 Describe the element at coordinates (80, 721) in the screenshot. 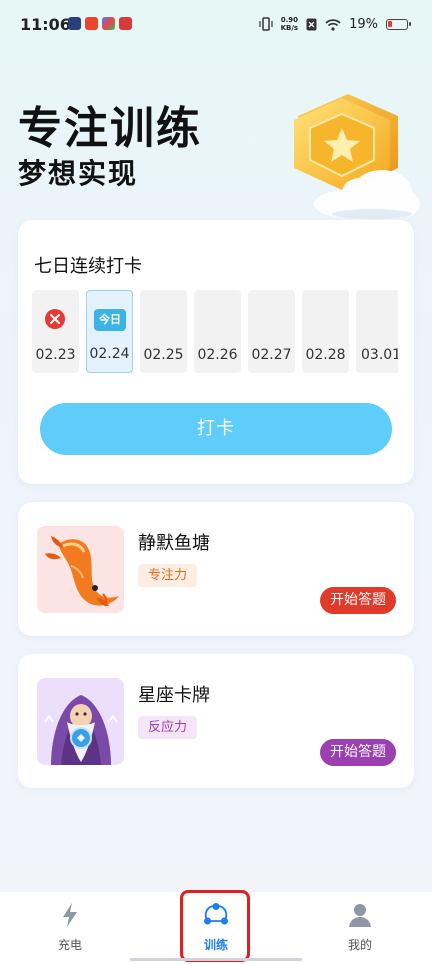

I see `wizard-illustration` at that location.